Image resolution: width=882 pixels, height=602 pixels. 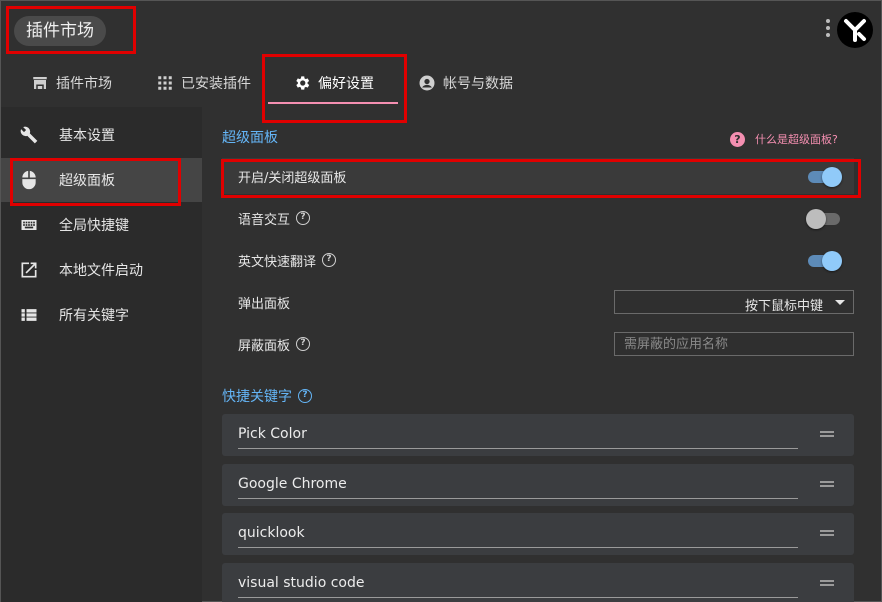 I want to click on select-value: 按下鼠标中键, so click(x=783, y=306).